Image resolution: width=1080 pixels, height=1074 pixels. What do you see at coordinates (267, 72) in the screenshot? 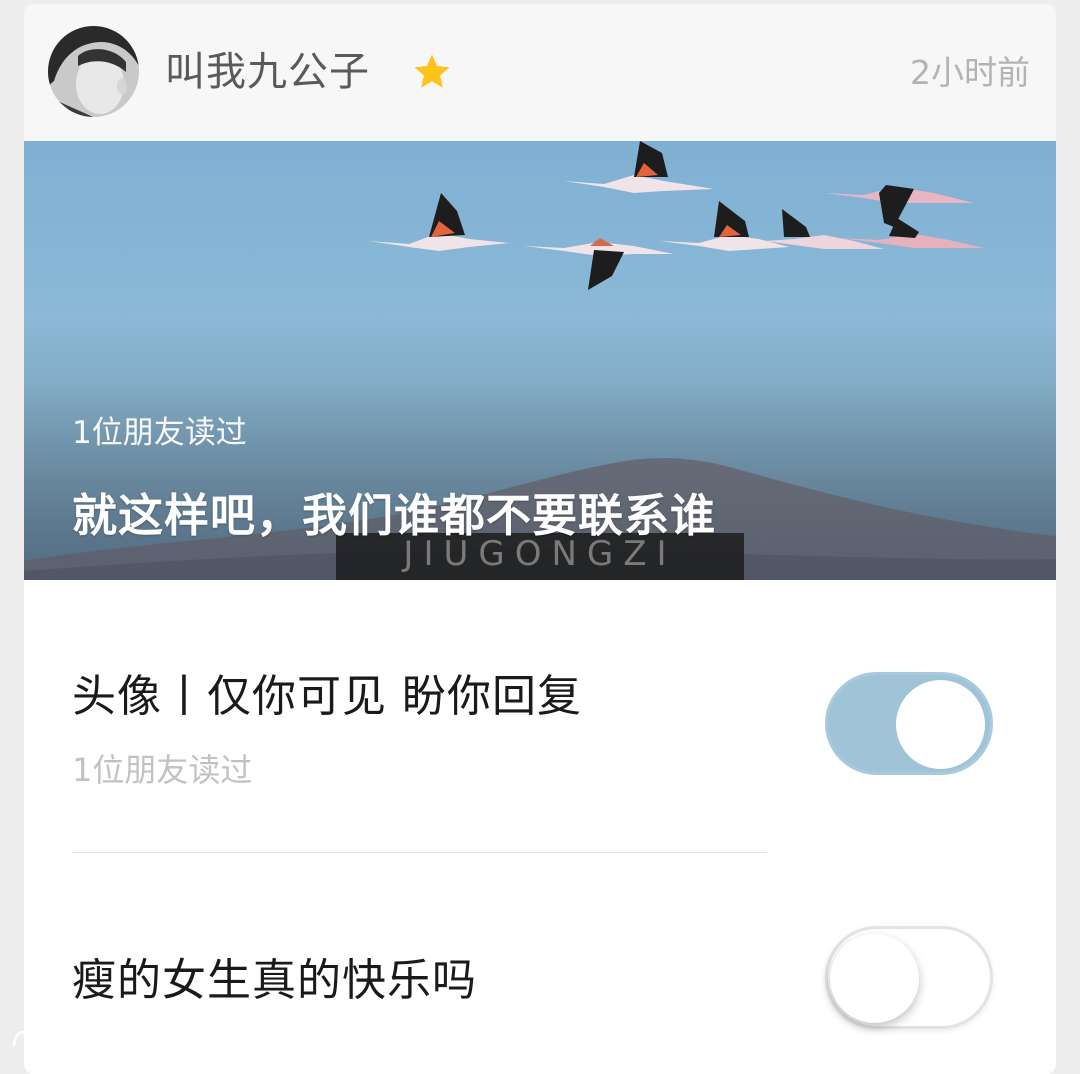
I see `author-name: 叫我九公子` at bounding box center [267, 72].